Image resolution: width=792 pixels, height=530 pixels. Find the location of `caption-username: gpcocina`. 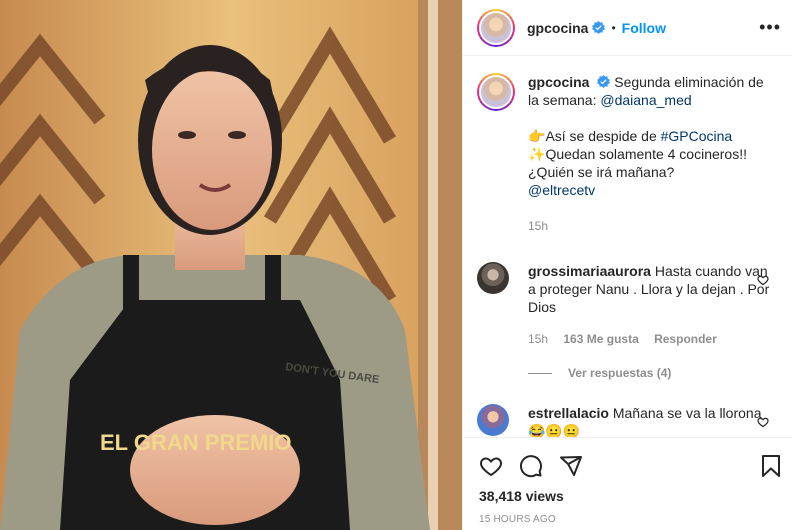

caption-username: gpcocina is located at coordinates (558, 82).